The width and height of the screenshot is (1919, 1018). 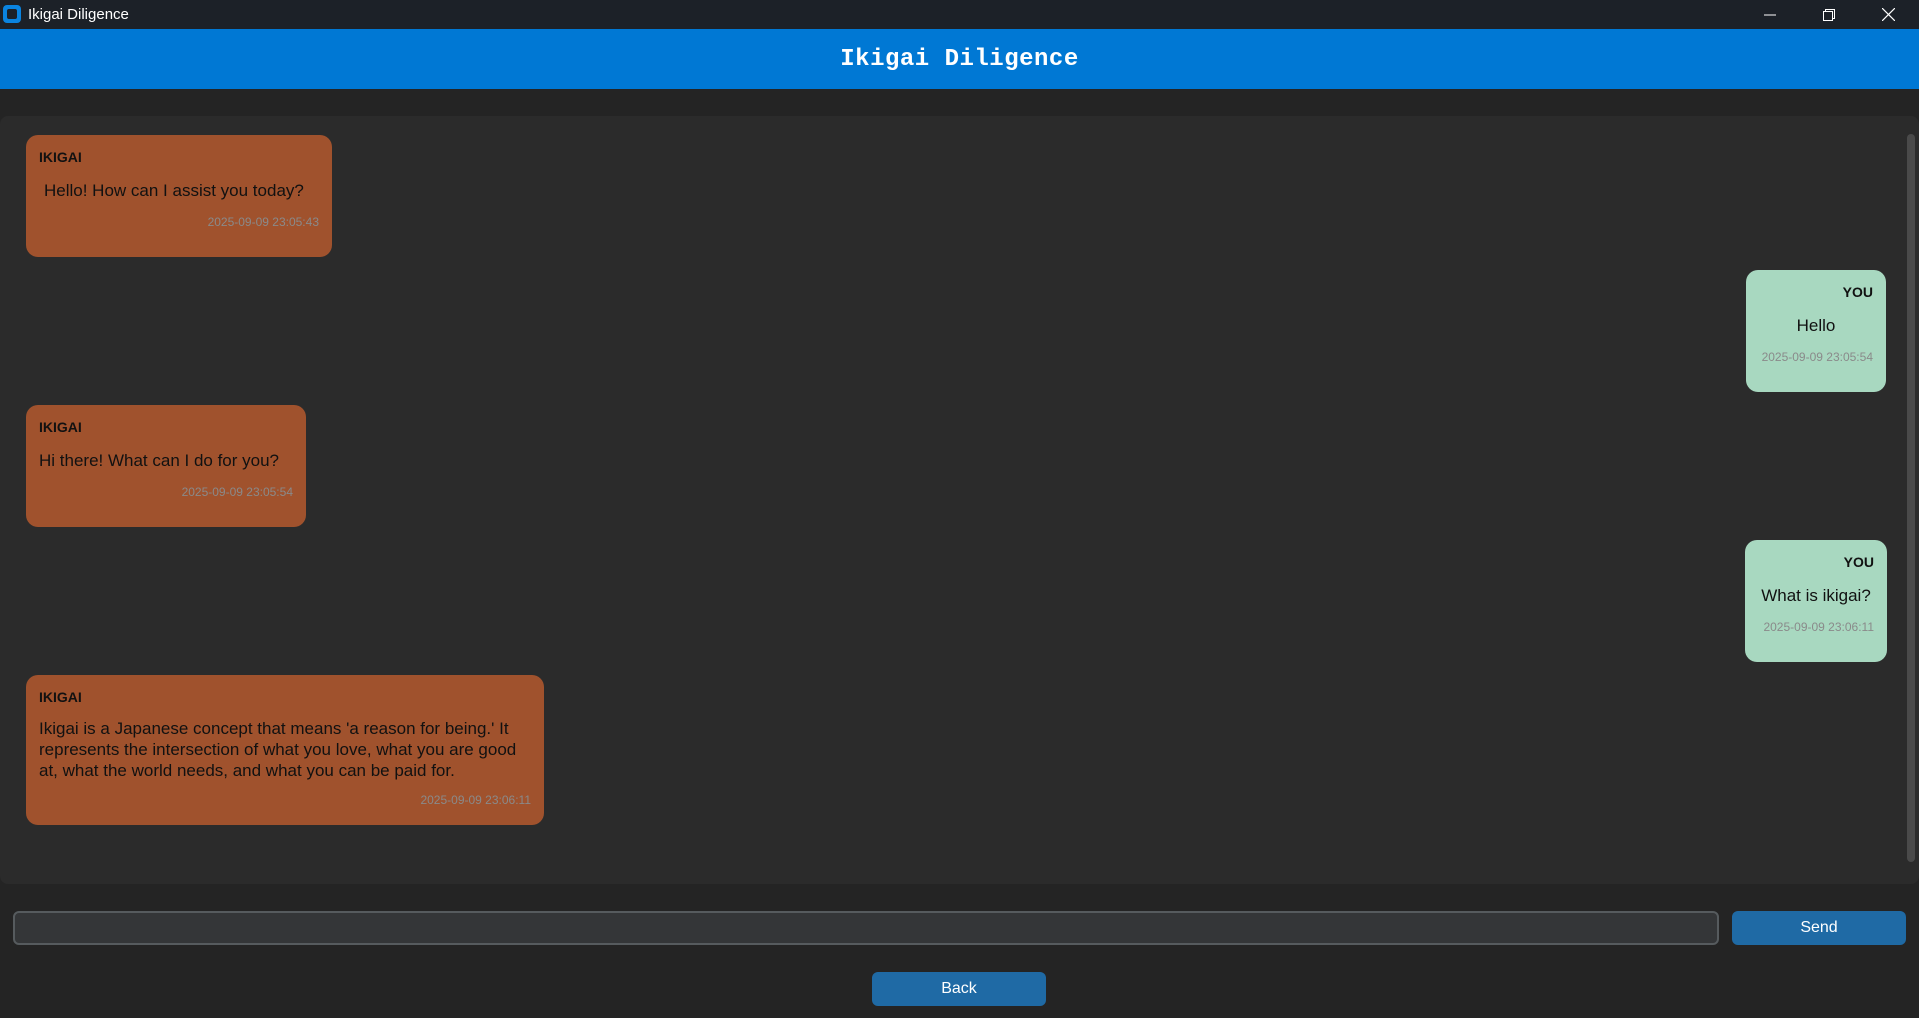 I want to click on app-header: Ikigai Diligence, so click(x=959, y=59).